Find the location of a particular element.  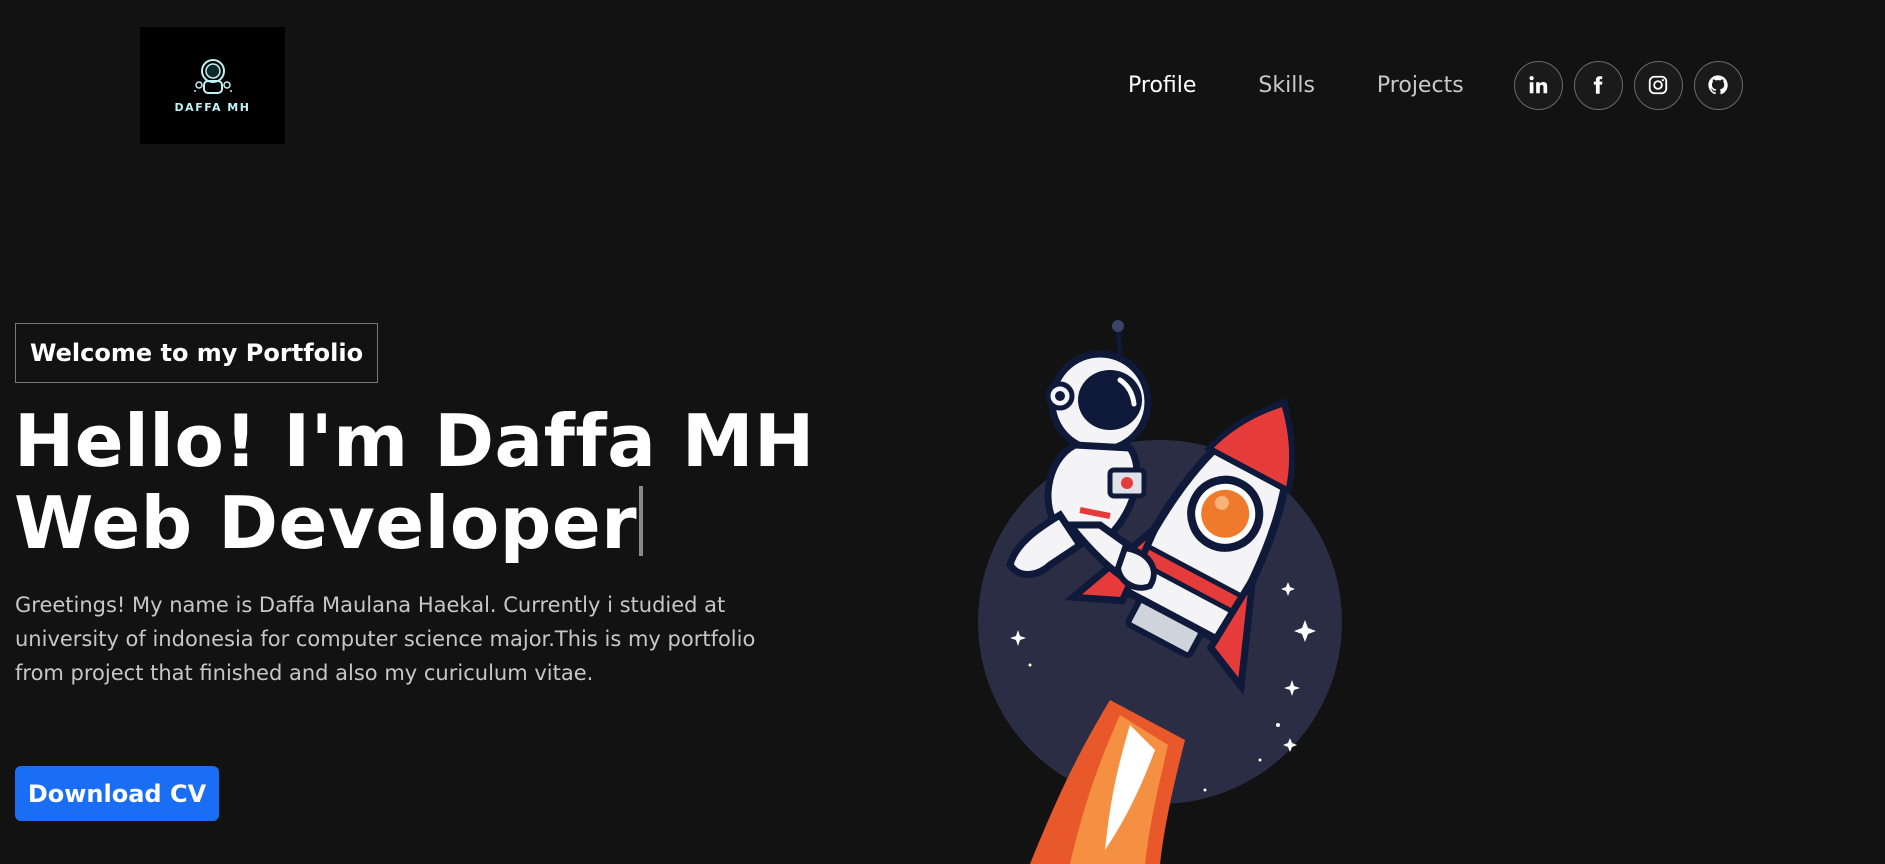

facebook-button is located at coordinates (1598, 85).